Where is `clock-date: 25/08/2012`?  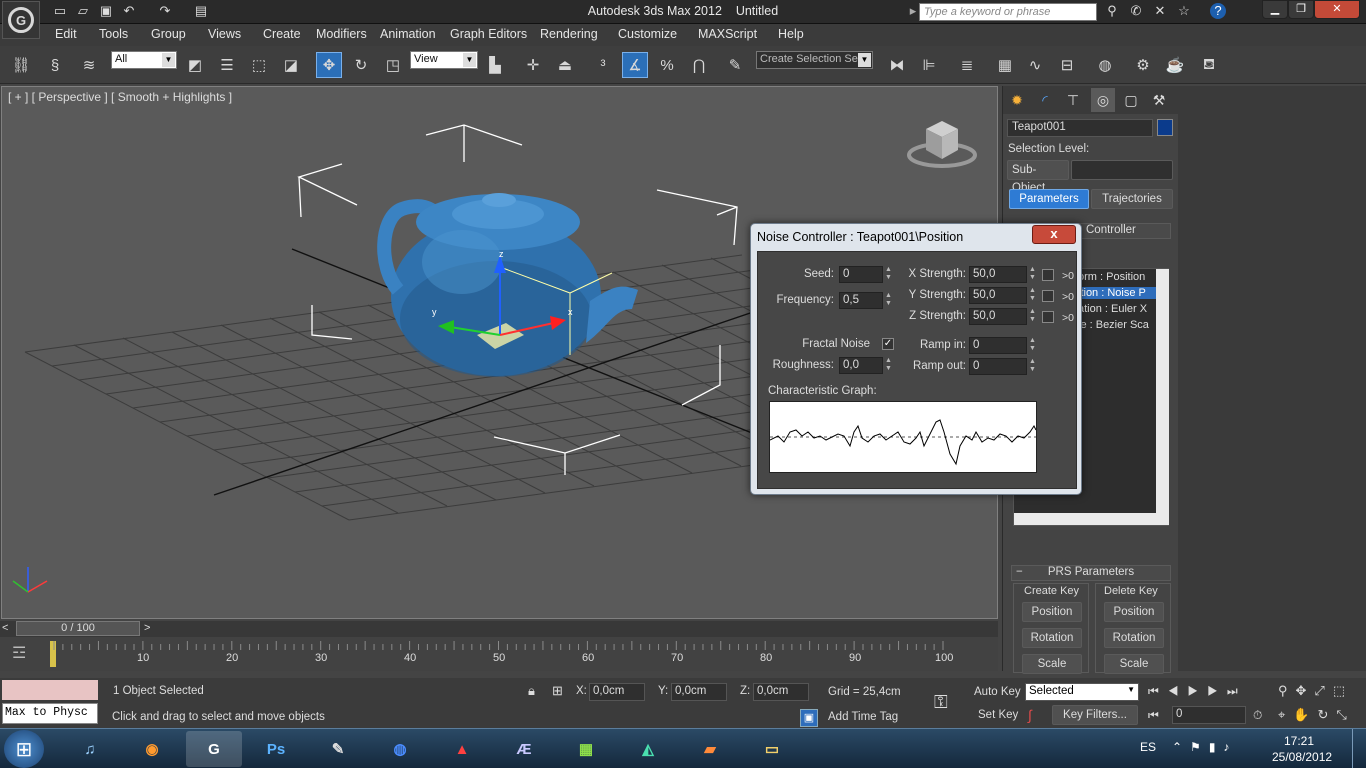 clock-date: 25/08/2012 is located at coordinates (1302, 757).